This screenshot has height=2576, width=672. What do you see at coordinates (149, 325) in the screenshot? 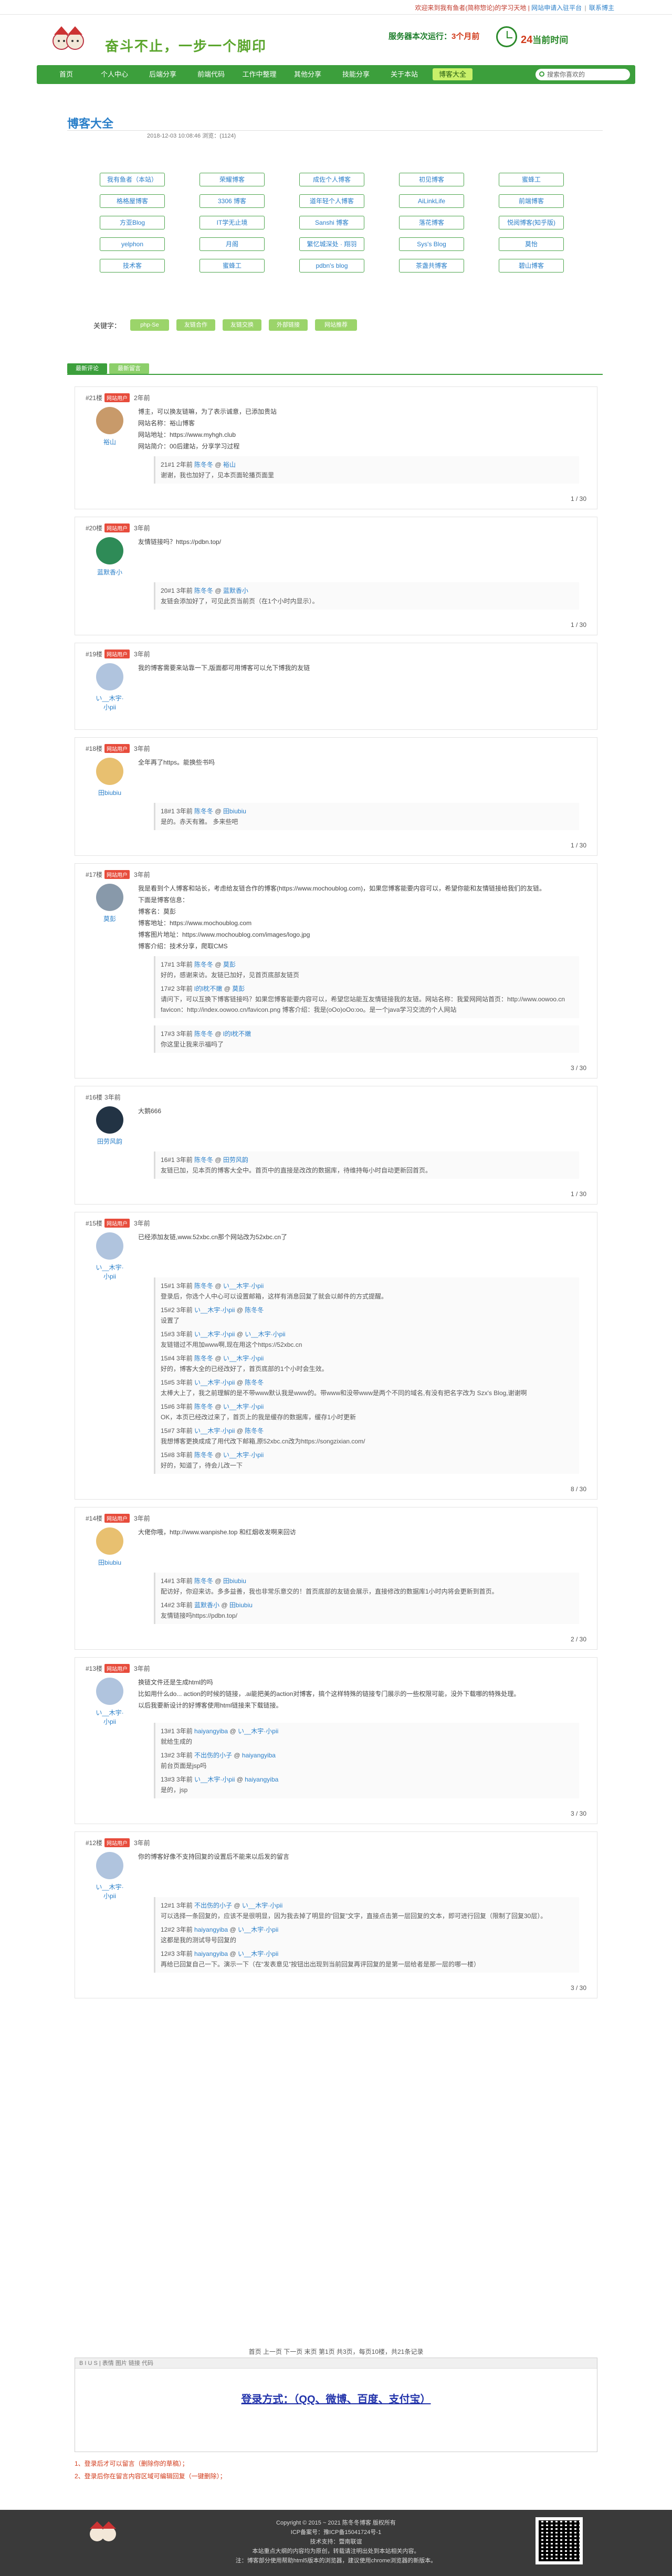
I see `keyword-tag: php-Se` at bounding box center [149, 325].